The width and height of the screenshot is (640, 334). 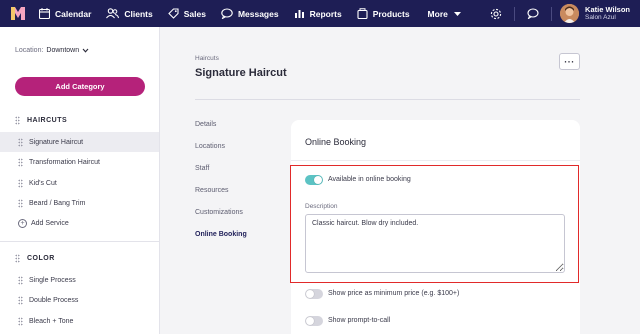 I want to click on avatar, so click(x=570, y=13).